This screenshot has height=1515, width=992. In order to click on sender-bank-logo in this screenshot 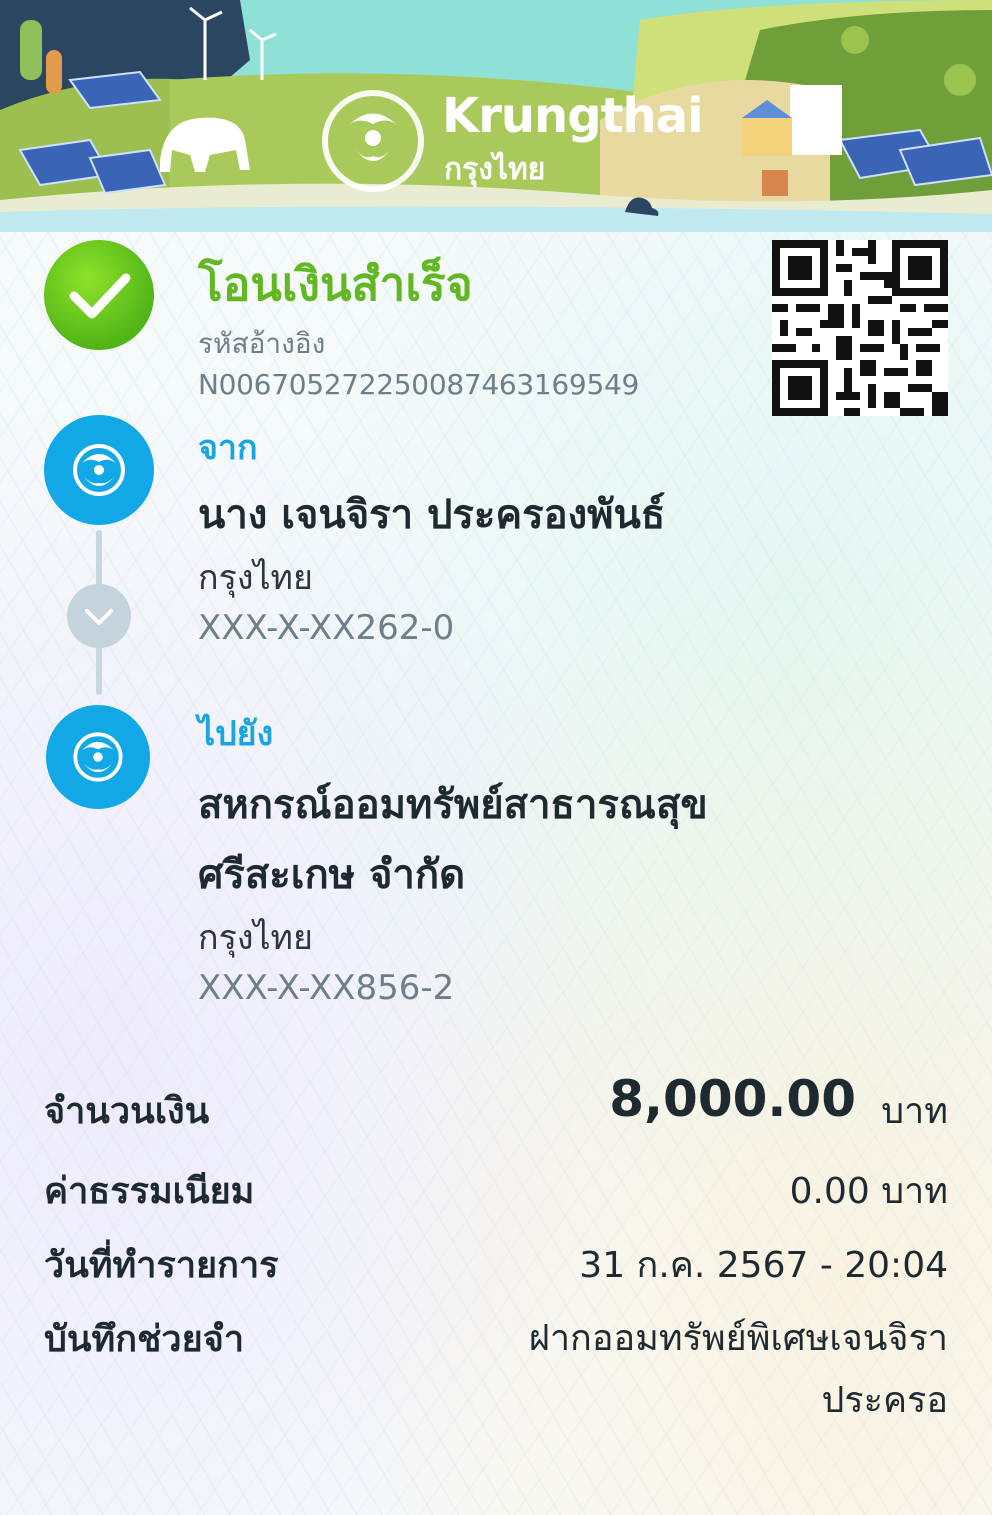, I will do `click(99, 470)`.